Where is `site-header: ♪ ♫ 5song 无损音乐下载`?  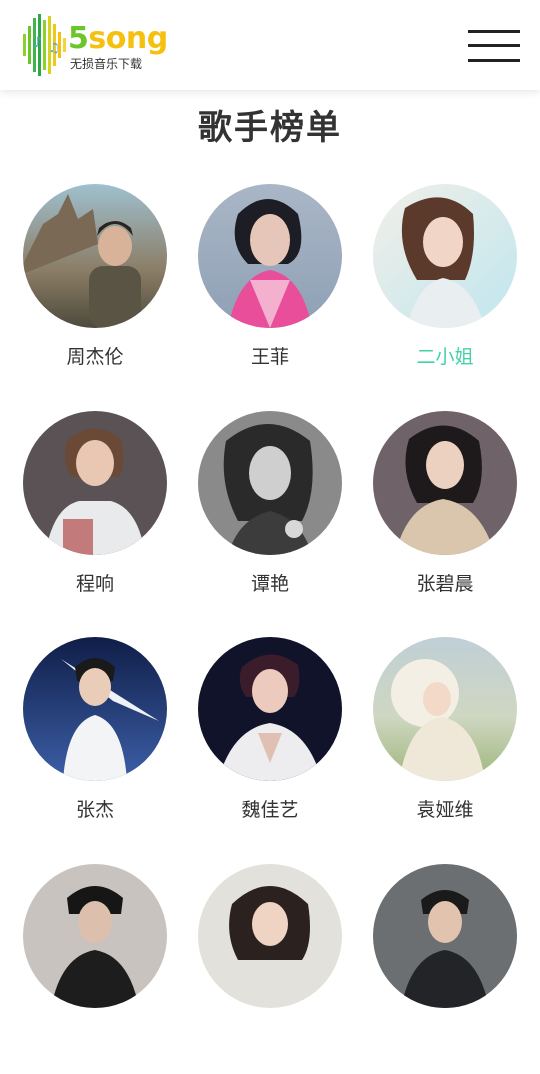
site-header: ♪ ♫ 5song 无损音乐下载 is located at coordinates (270, 45).